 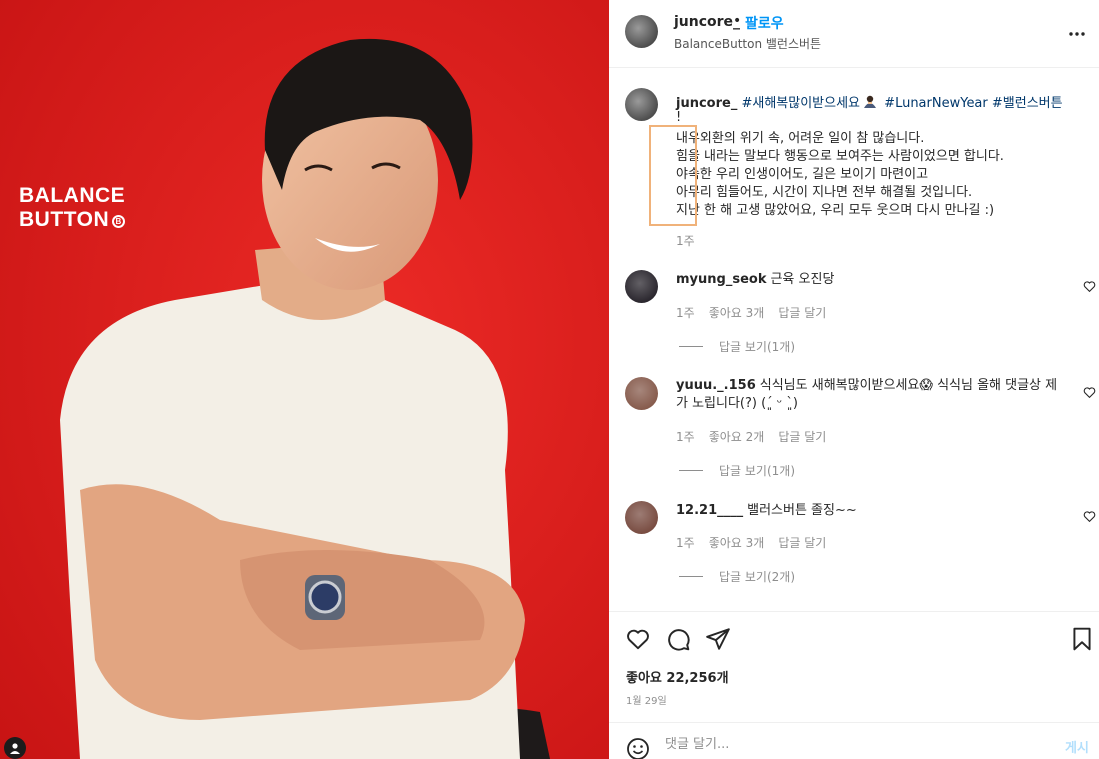 What do you see at coordinates (673, 175) in the screenshot?
I see `highlight-annotation-box` at bounding box center [673, 175].